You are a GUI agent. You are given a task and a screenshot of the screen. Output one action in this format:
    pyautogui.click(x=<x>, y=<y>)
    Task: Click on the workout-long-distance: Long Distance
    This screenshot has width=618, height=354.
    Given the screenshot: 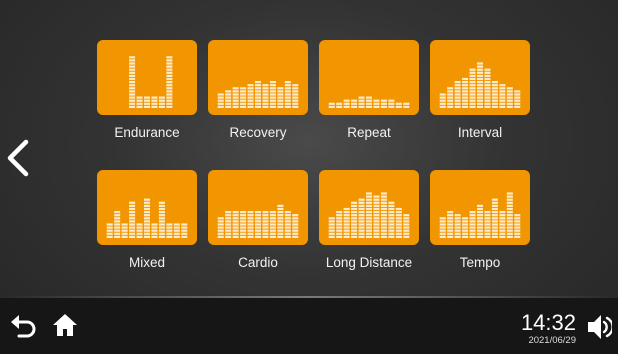 What is the action you would take?
    pyautogui.click(x=369, y=220)
    